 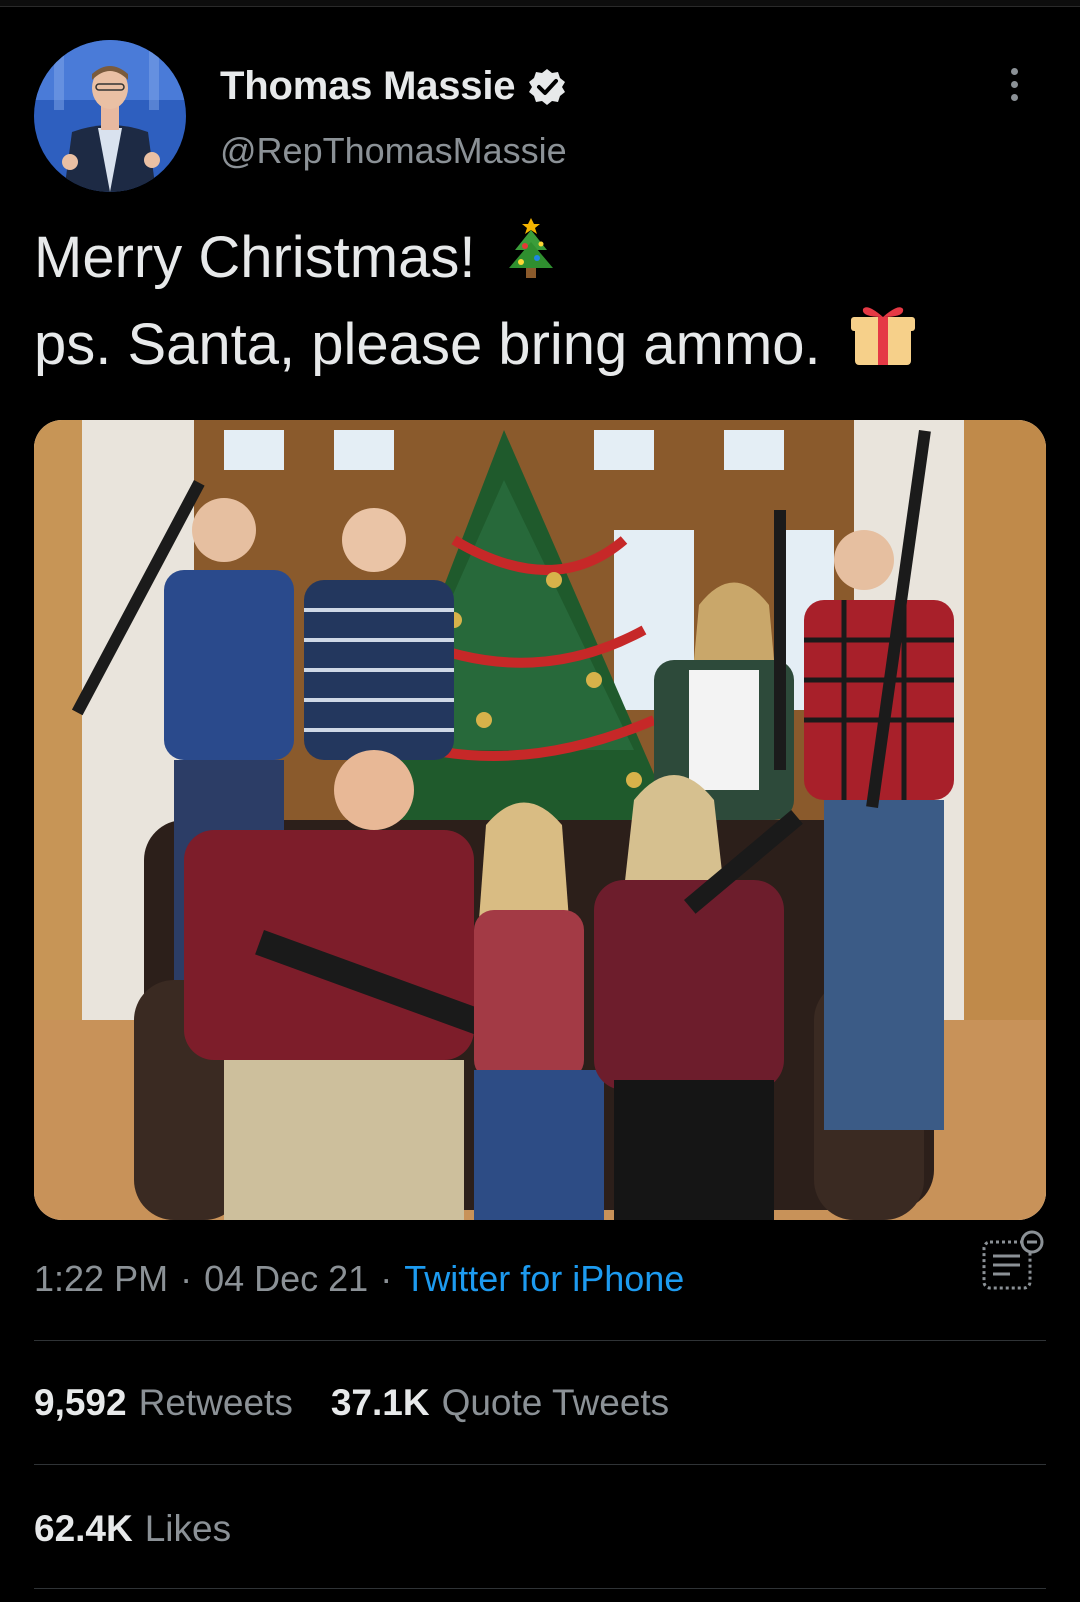 I want to click on retweets-label: Retweets, so click(x=215, y=1402).